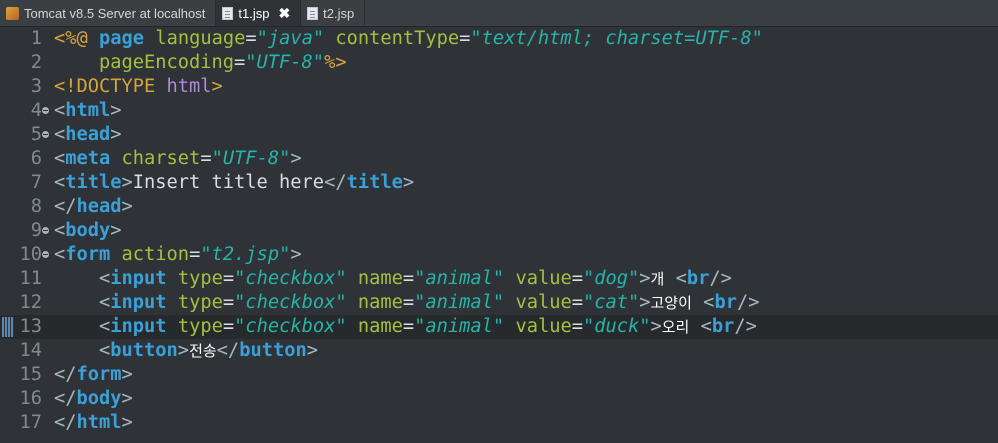 The image size is (998, 443). What do you see at coordinates (200, 63) in the screenshot?
I see `code-text: pageEncoding="UTF-8"%>` at bounding box center [200, 63].